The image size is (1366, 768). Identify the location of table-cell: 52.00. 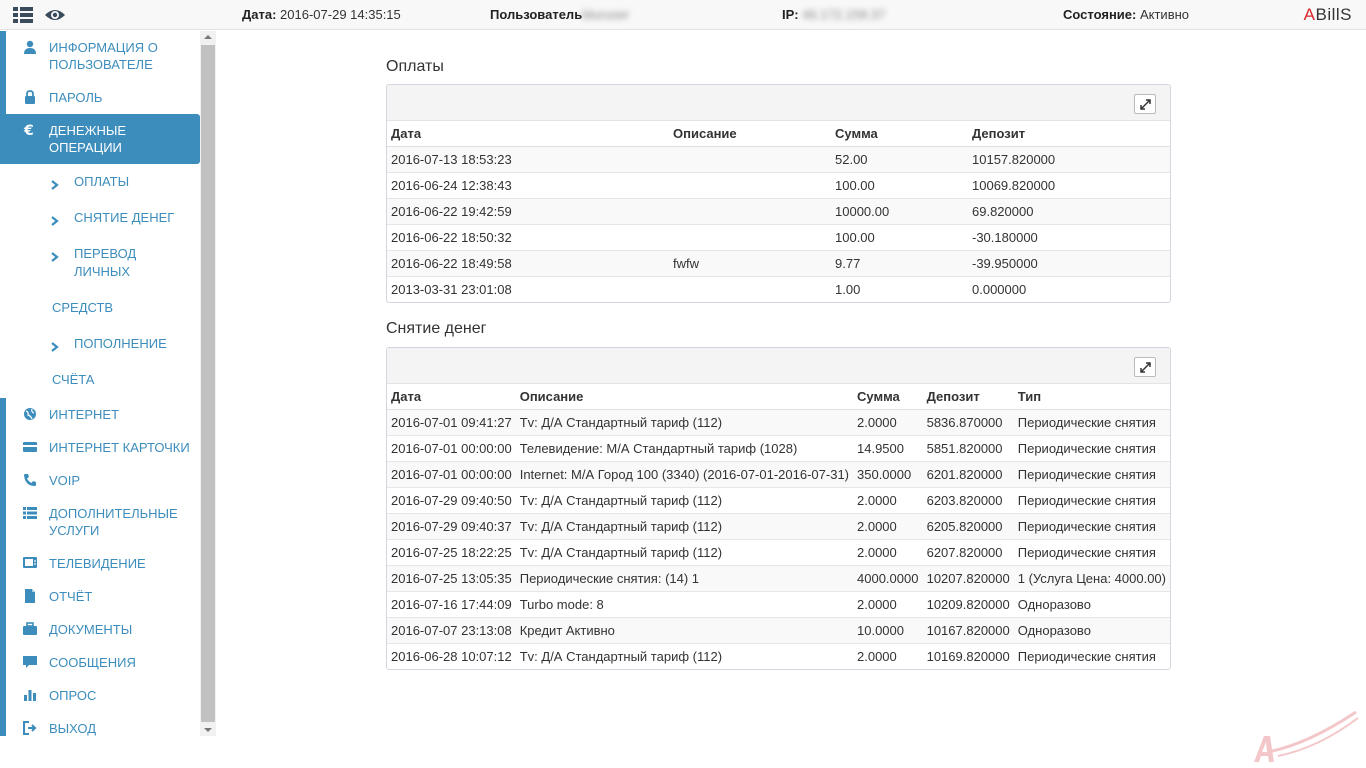
(899, 159).